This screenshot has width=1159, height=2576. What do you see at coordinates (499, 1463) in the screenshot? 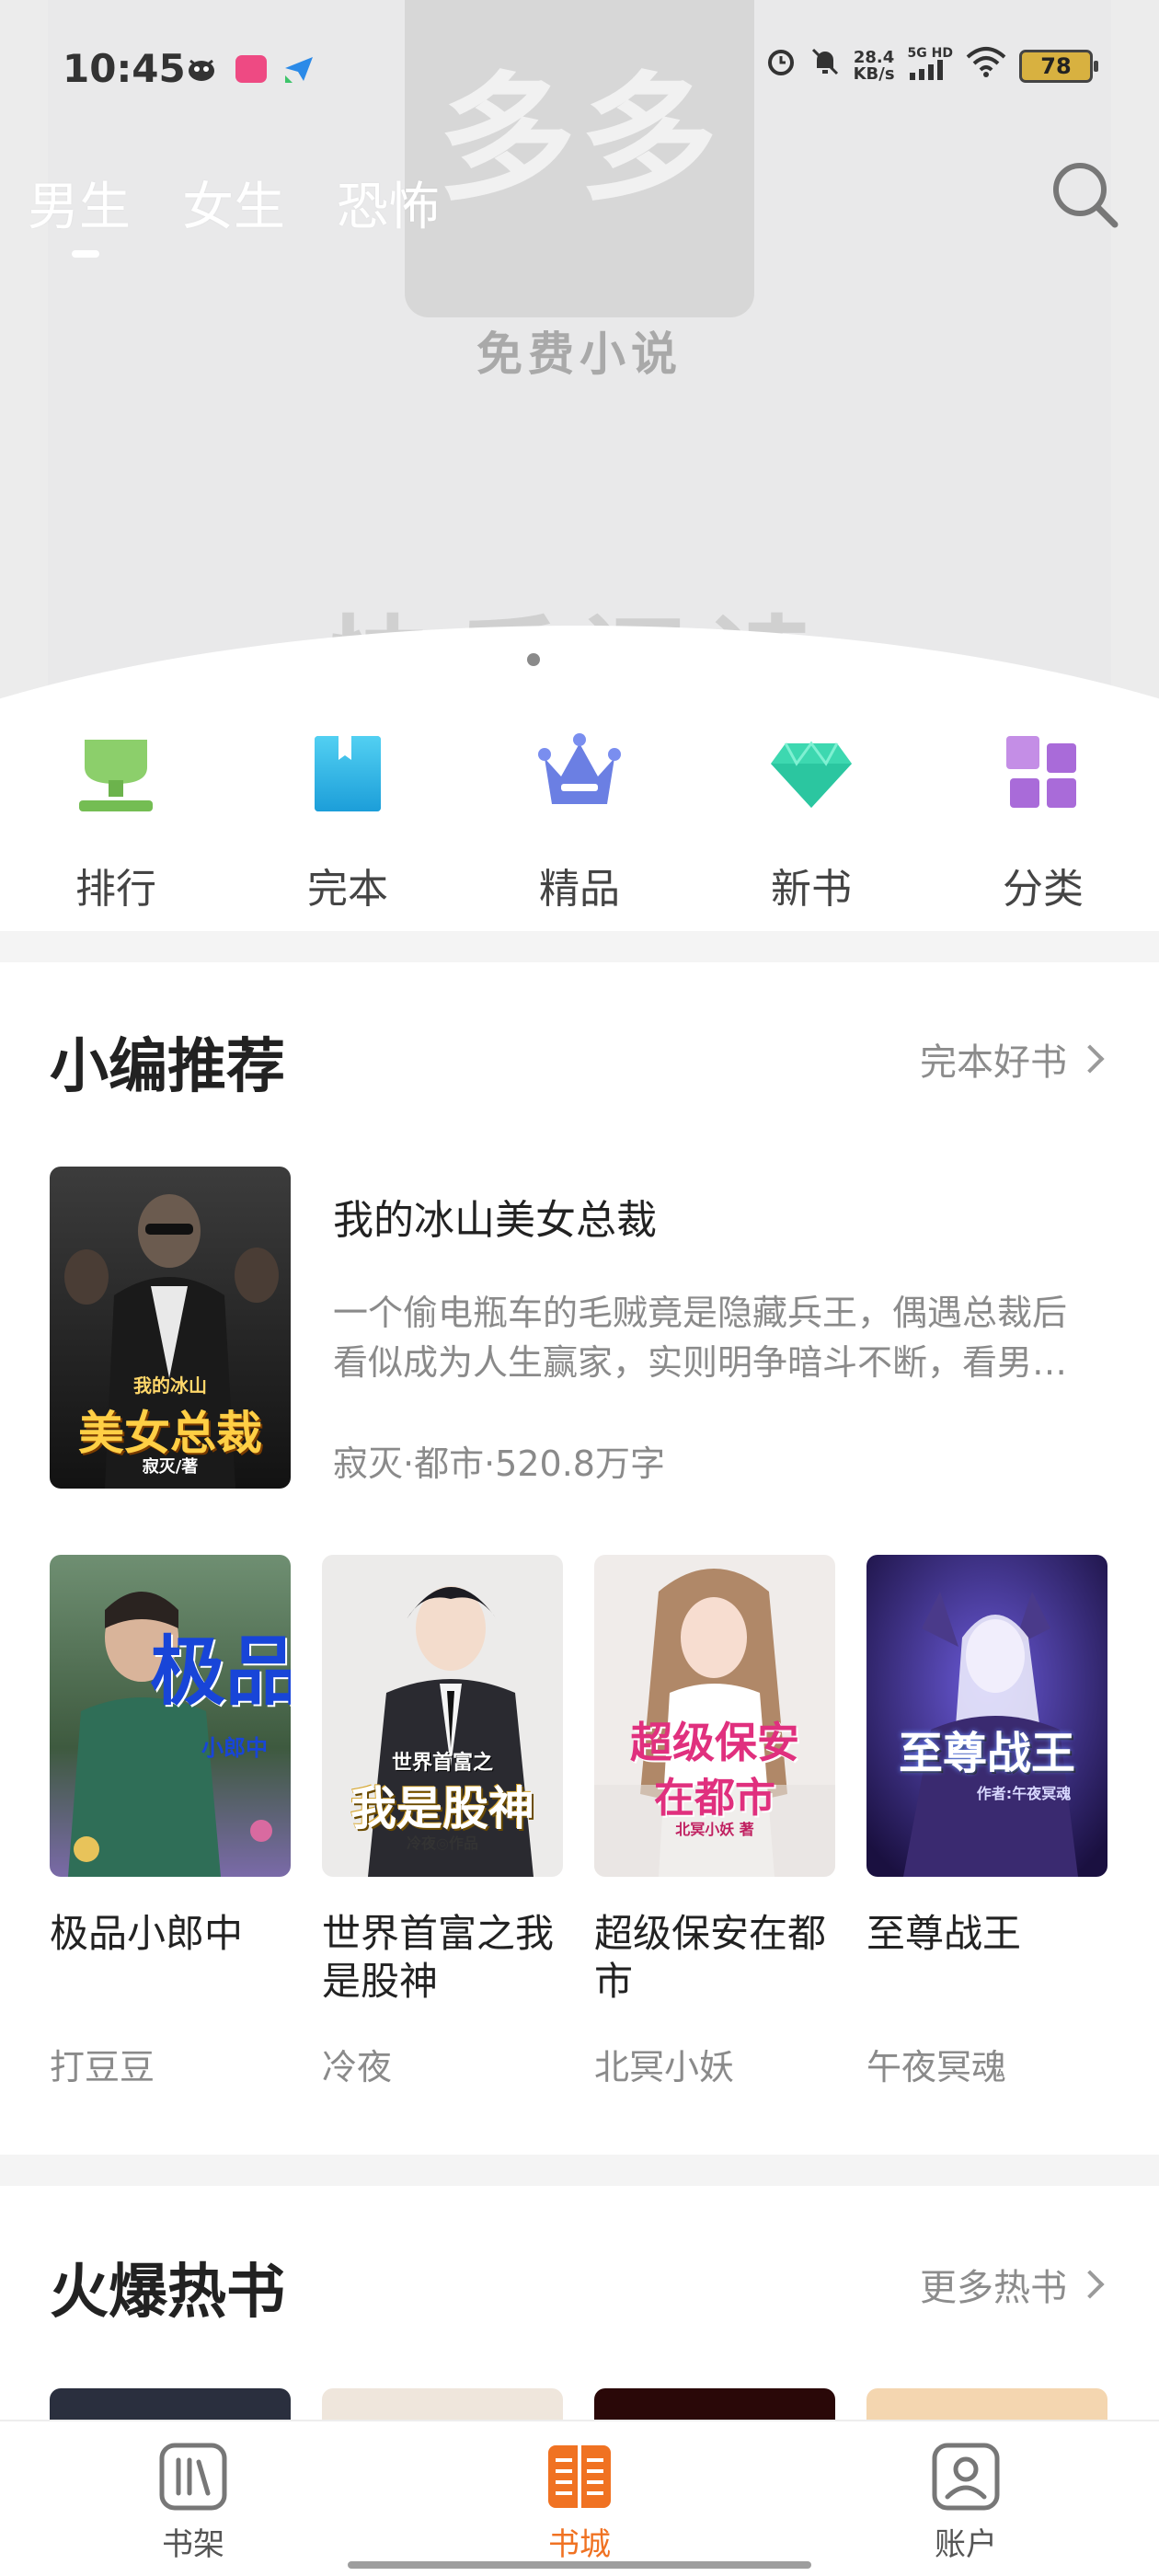
I see `featured-book-meta: 寂灭·都市·520.8万字` at bounding box center [499, 1463].